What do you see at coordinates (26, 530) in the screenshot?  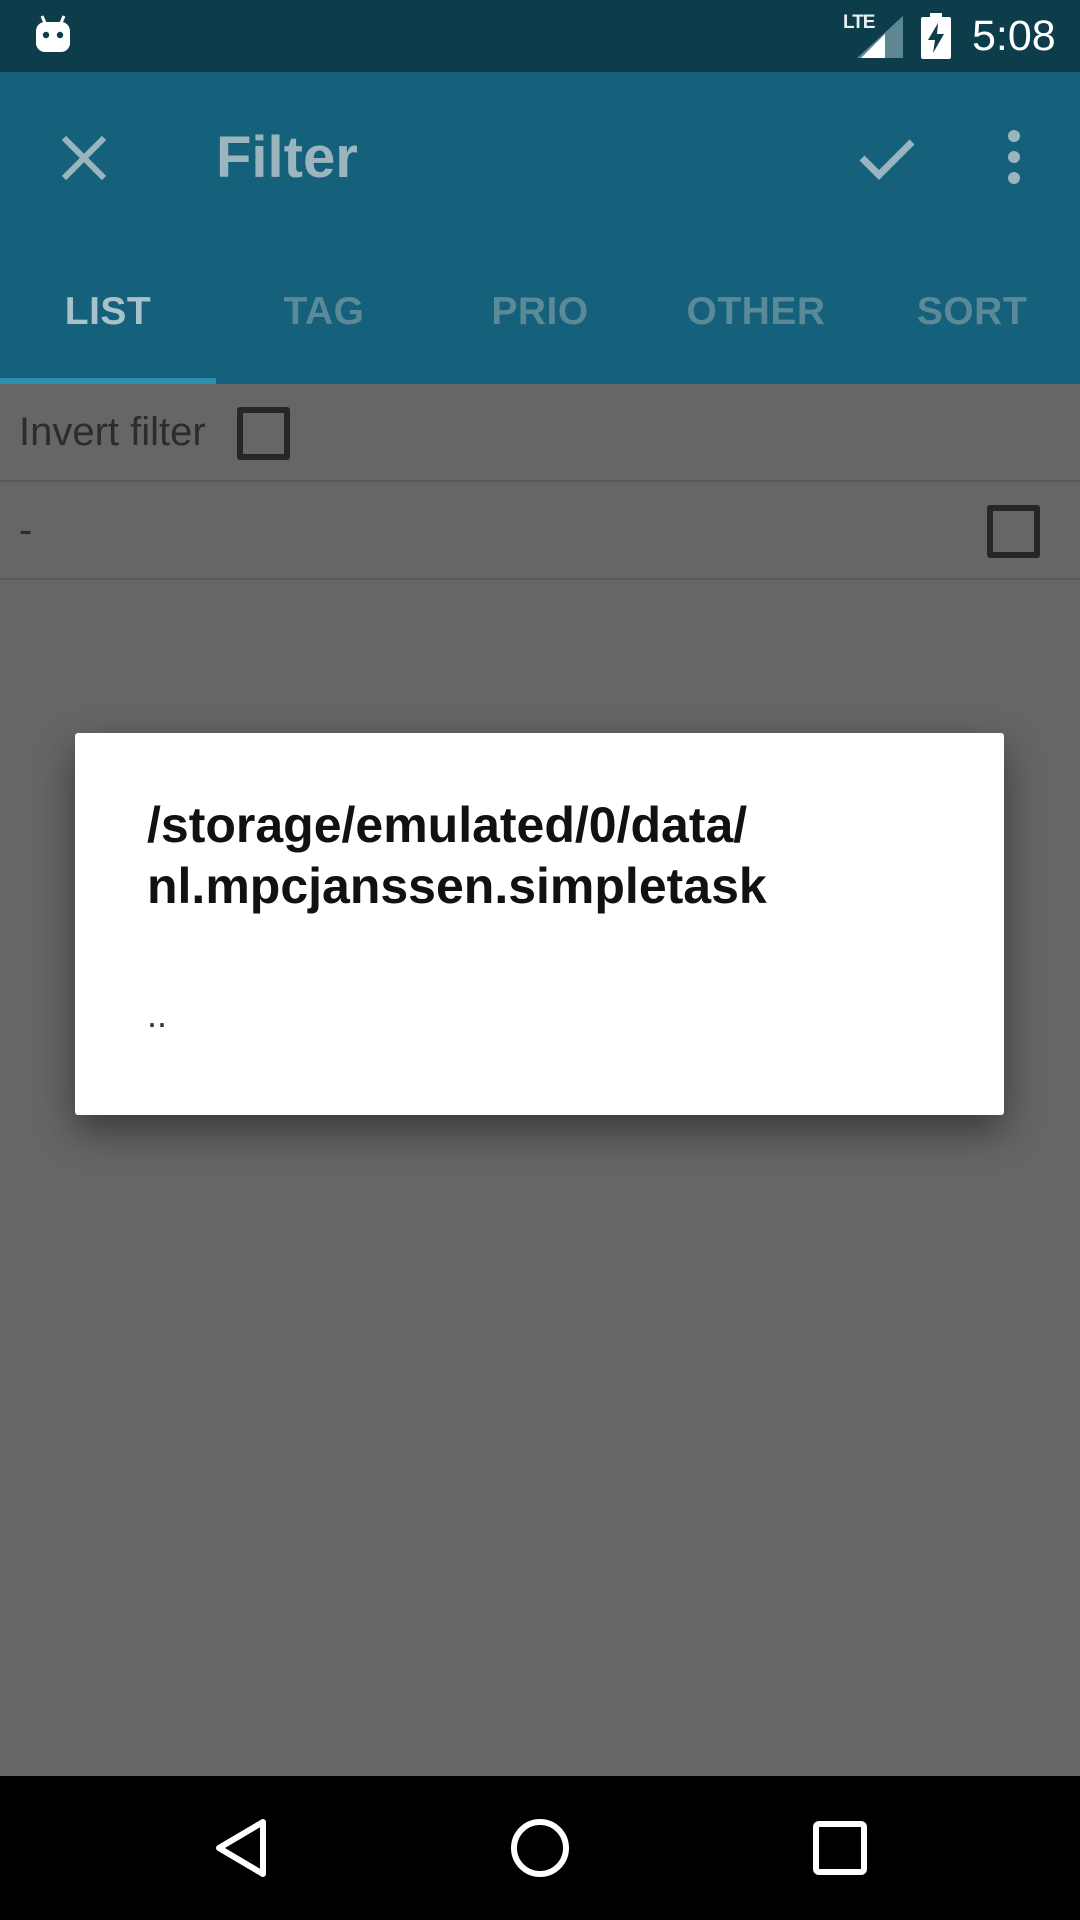 I see `list-item-label: -` at bounding box center [26, 530].